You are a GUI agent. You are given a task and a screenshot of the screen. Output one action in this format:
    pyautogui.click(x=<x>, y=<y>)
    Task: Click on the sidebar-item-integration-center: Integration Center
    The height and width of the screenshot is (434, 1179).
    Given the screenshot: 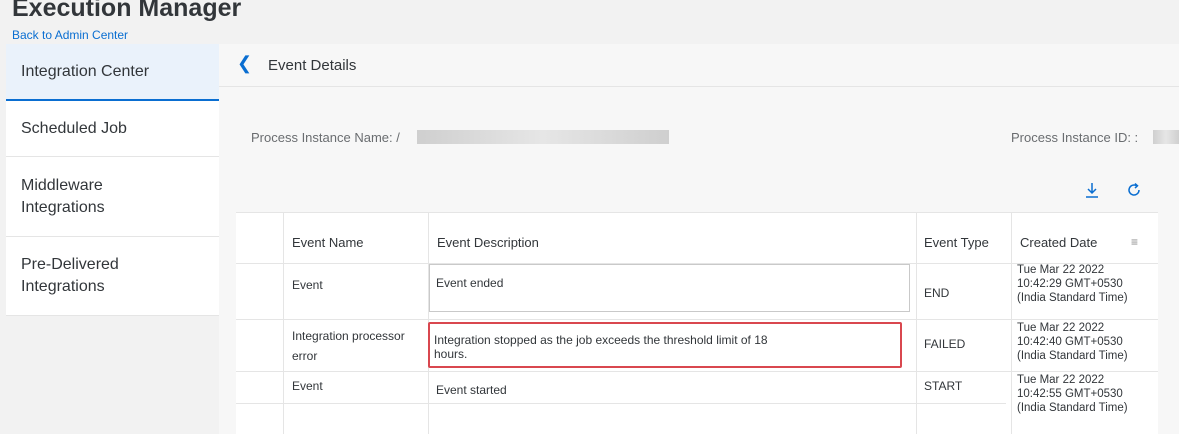 What is the action you would take?
    pyautogui.click(x=112, y=72)
    